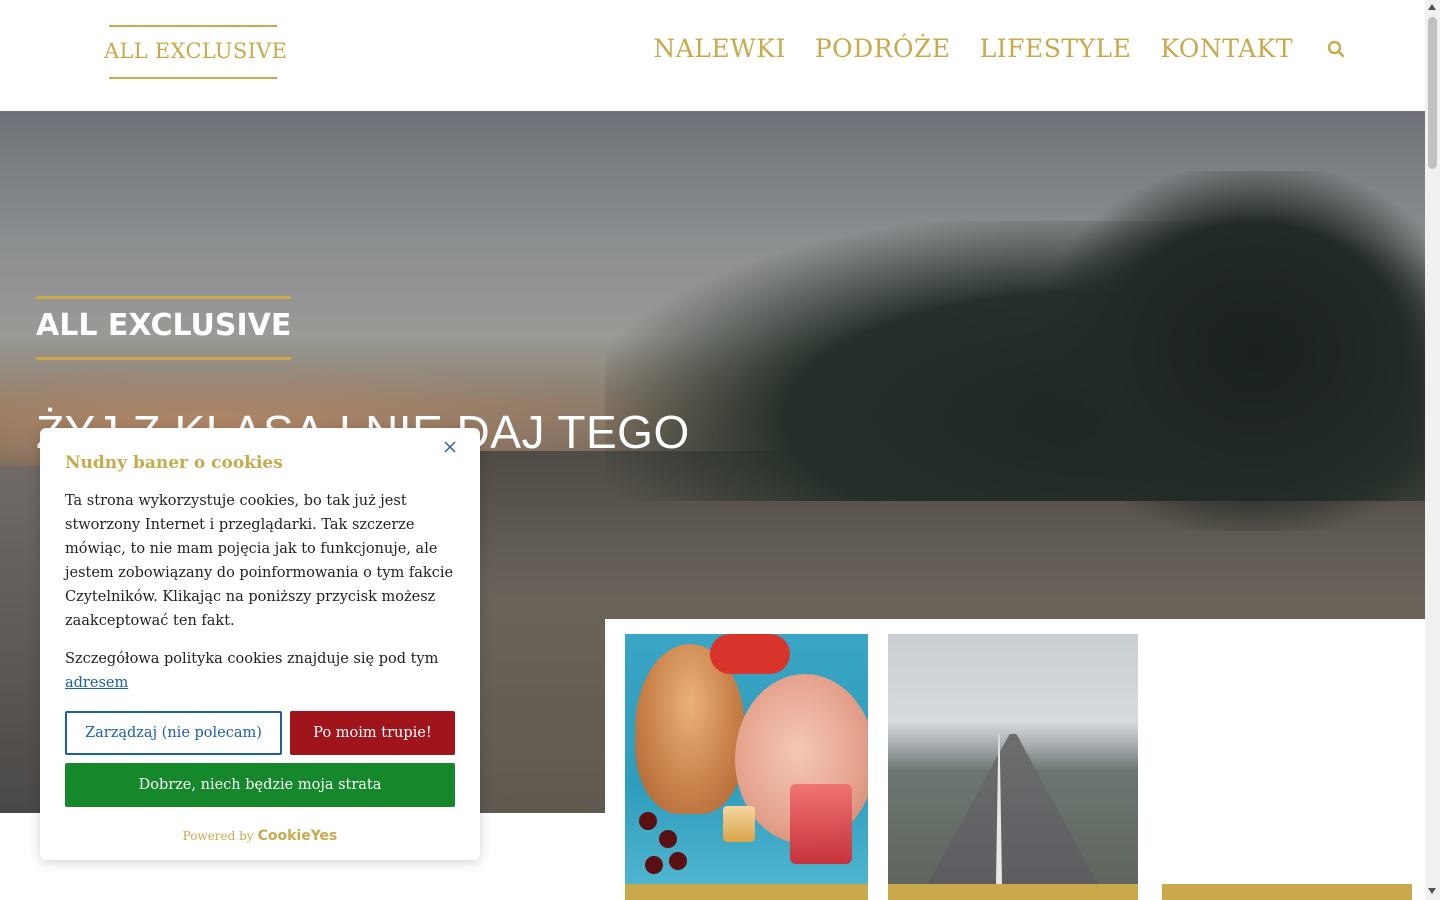 This screenshot has height=900, width=1440. Describe the element at coordinates (1336, 49) in the screenshot. I see `search-icon` at that location.